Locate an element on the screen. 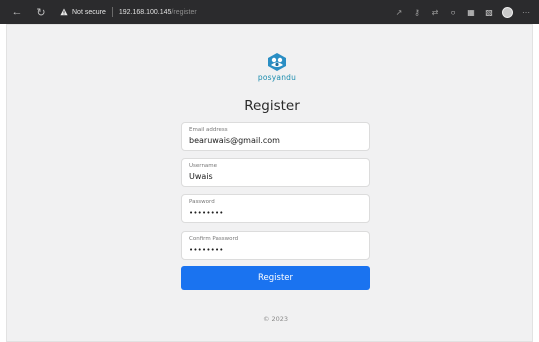  address-bar: Not secure 192.168.100.145/register is located at coordinates (128, 12).